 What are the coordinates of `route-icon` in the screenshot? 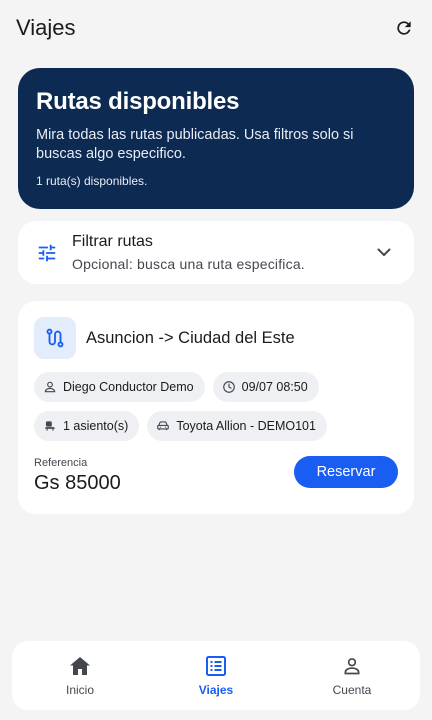 It's located at (55, 338).